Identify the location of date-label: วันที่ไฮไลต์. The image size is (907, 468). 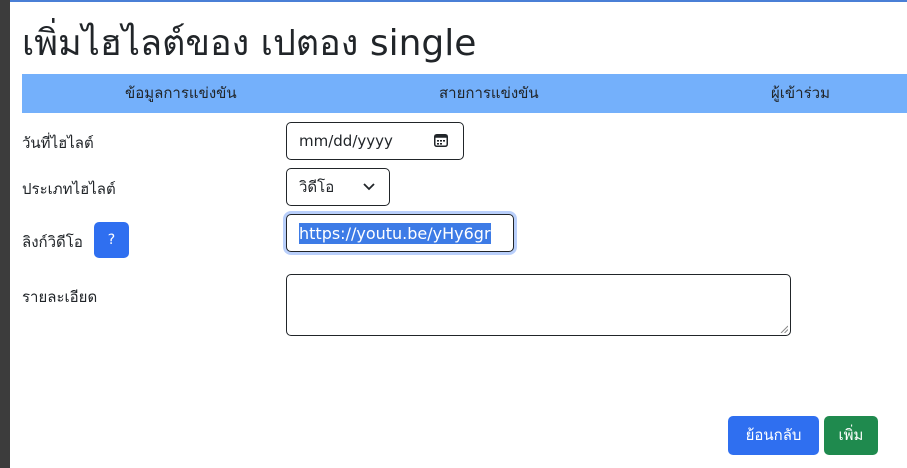
(58, 143).